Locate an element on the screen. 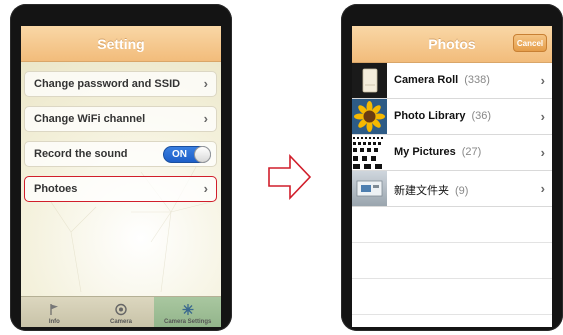  flag-icon is located at coordinates (54, 309).